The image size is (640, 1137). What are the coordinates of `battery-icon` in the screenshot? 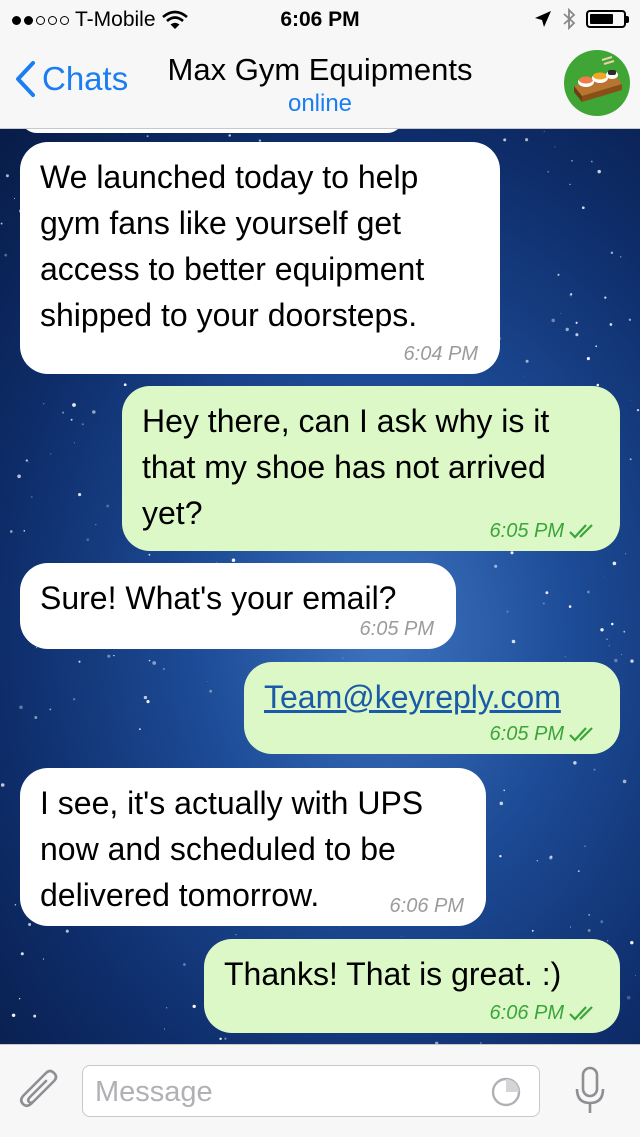 It's located at (607, 19).